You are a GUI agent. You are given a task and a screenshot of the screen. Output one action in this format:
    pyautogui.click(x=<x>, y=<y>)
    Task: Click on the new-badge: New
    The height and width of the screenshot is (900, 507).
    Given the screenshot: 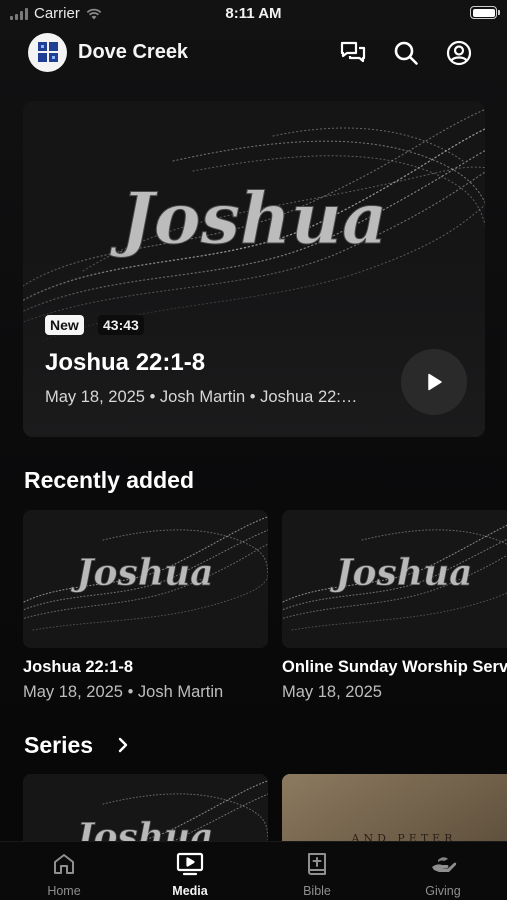 What is the action you would take?
    pyautogui.click(x=64, y=325)
    